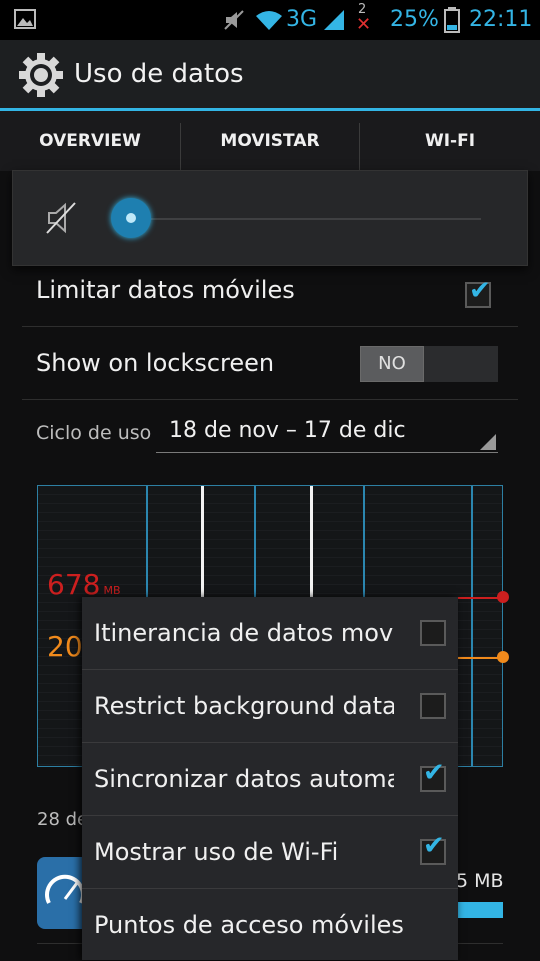  I want to click on tab-bar: OVERVIEW MOVISTAR WI-FI, so click(270, 141).